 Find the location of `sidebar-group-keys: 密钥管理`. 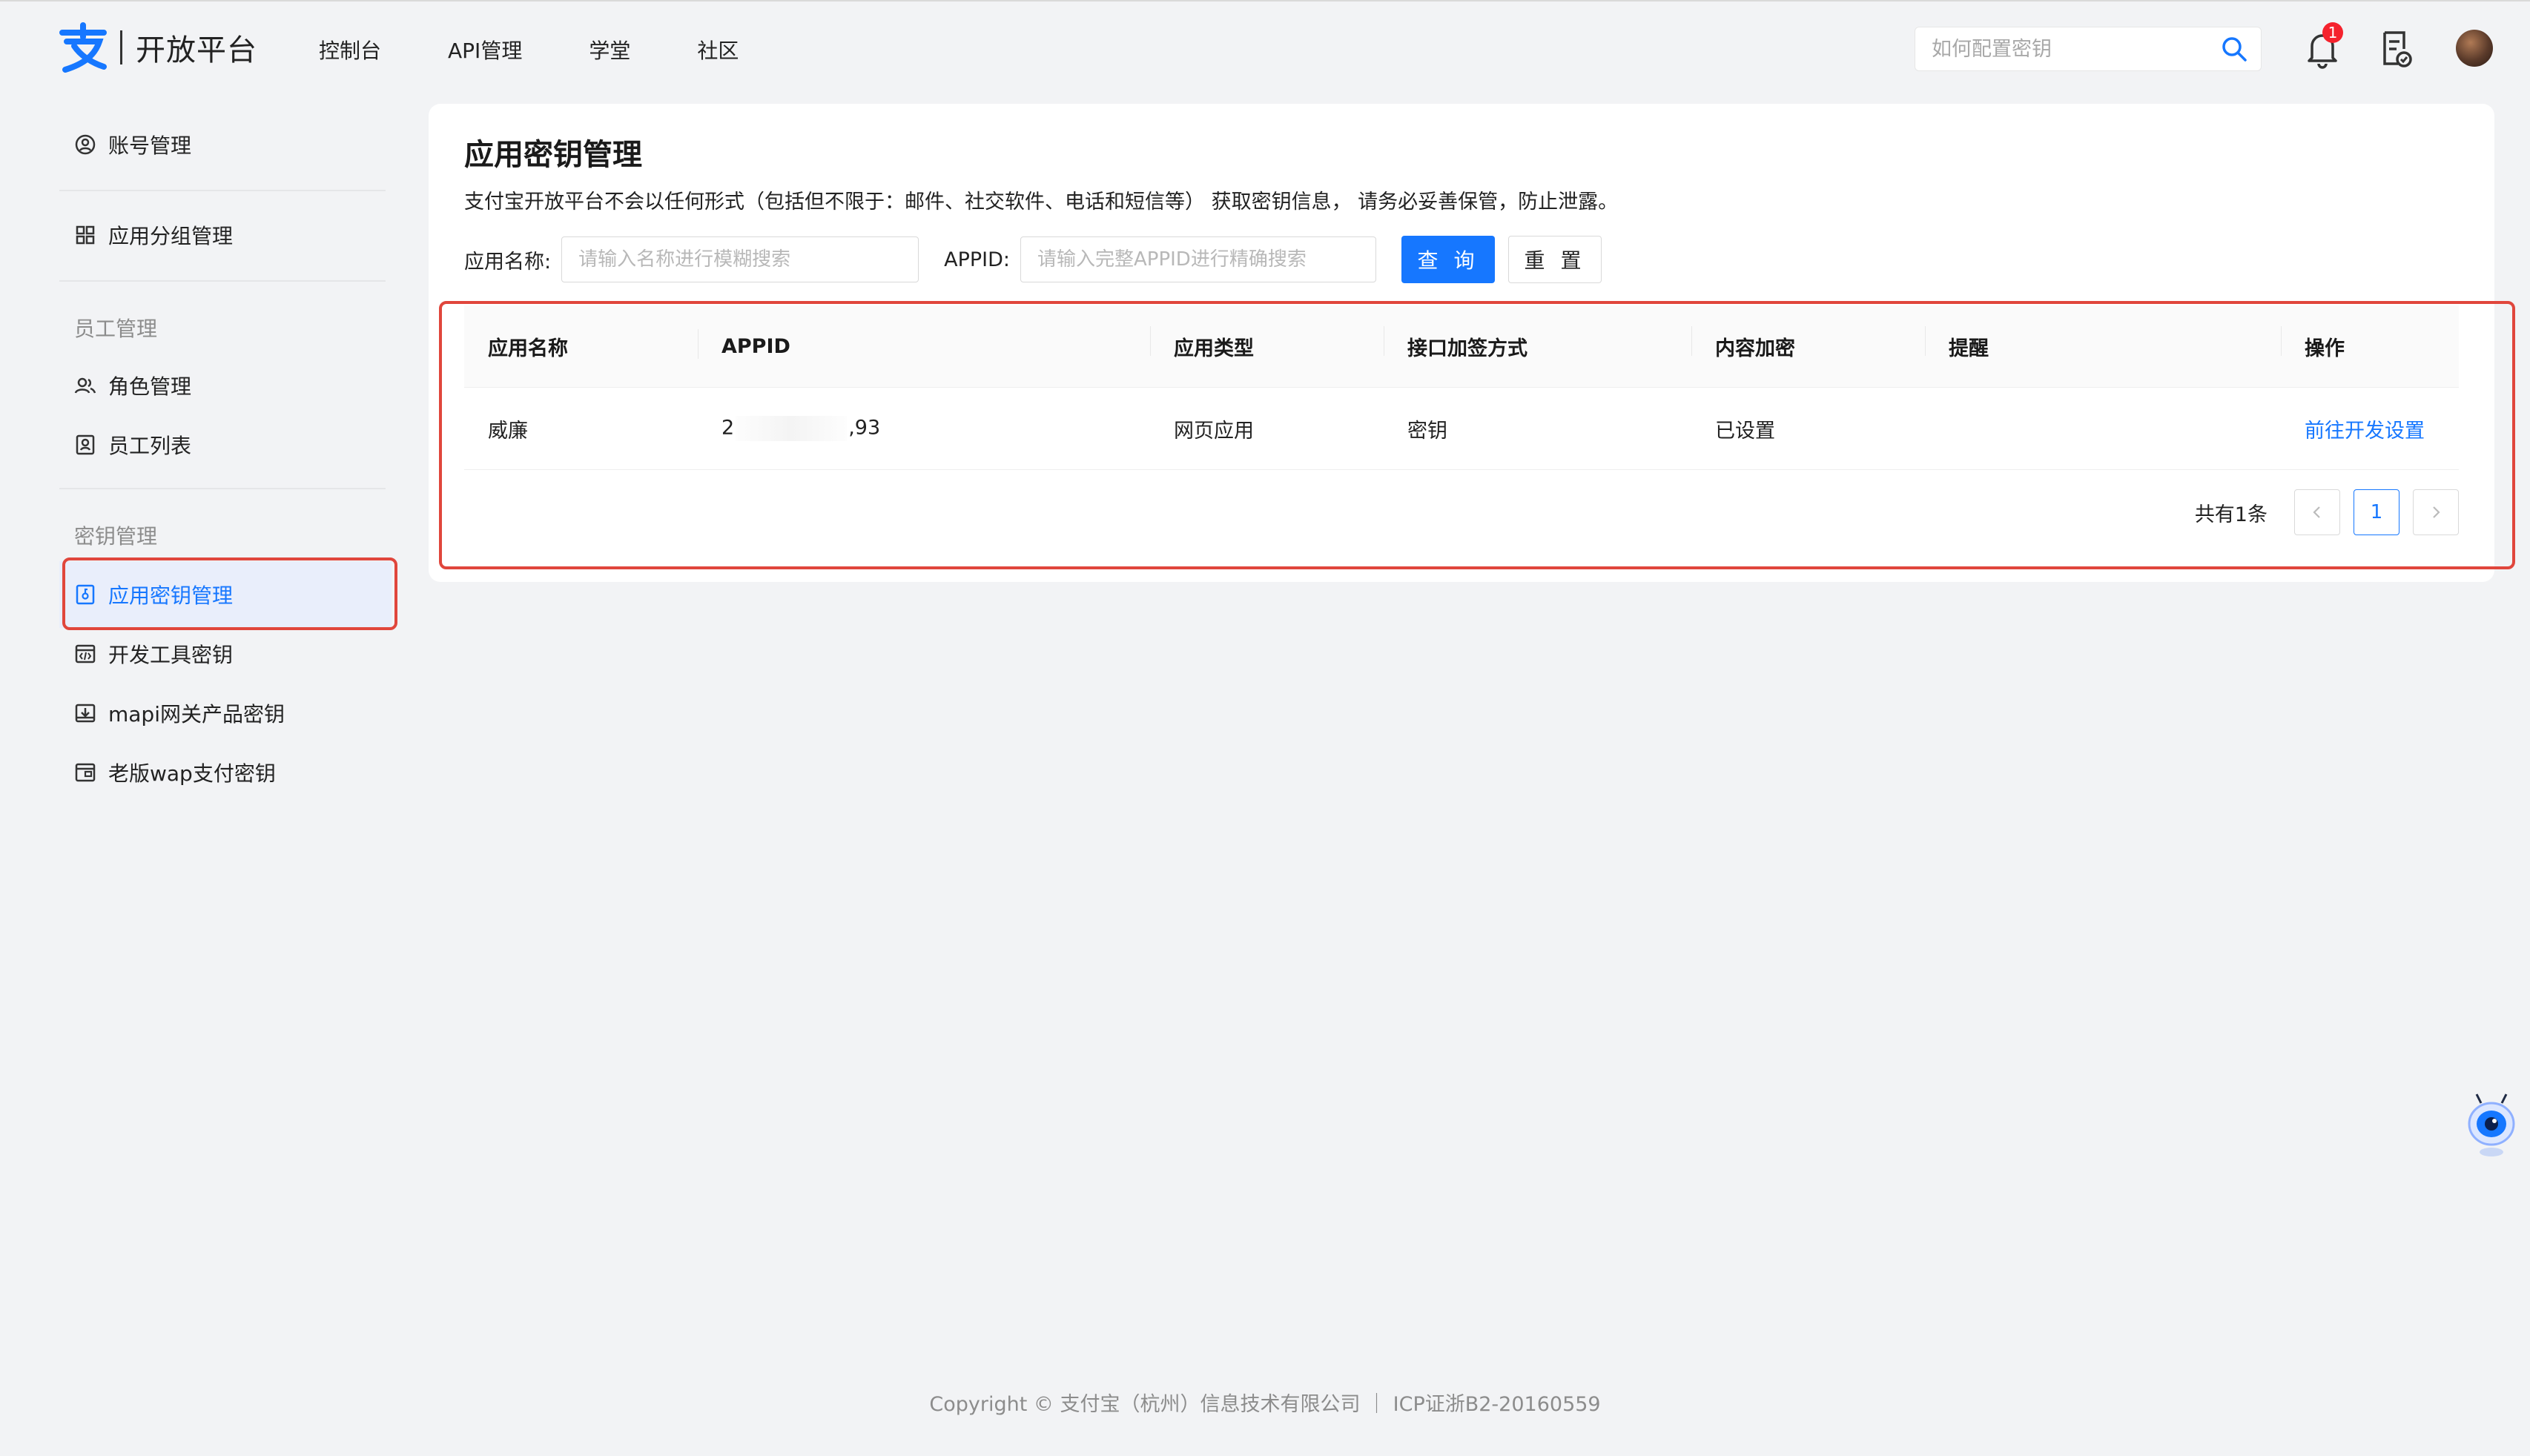

sidebar-group-keys: 密钥管理 is located at coordinates (116, 536).